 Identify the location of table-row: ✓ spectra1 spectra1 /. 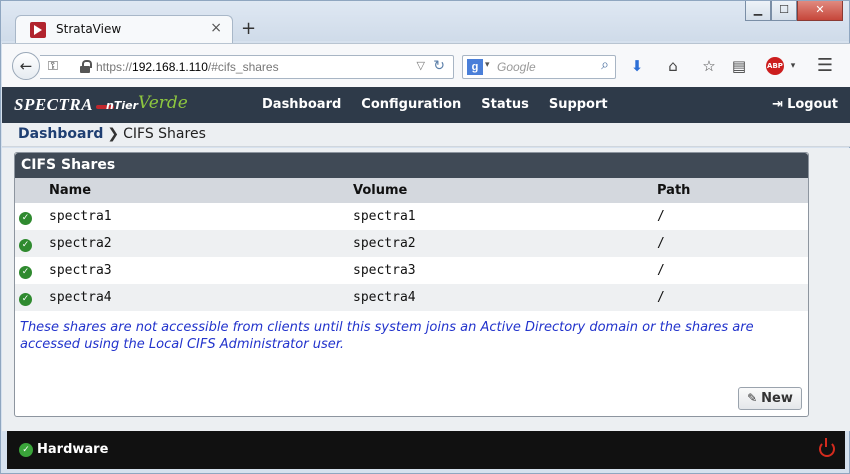
(411, 216).